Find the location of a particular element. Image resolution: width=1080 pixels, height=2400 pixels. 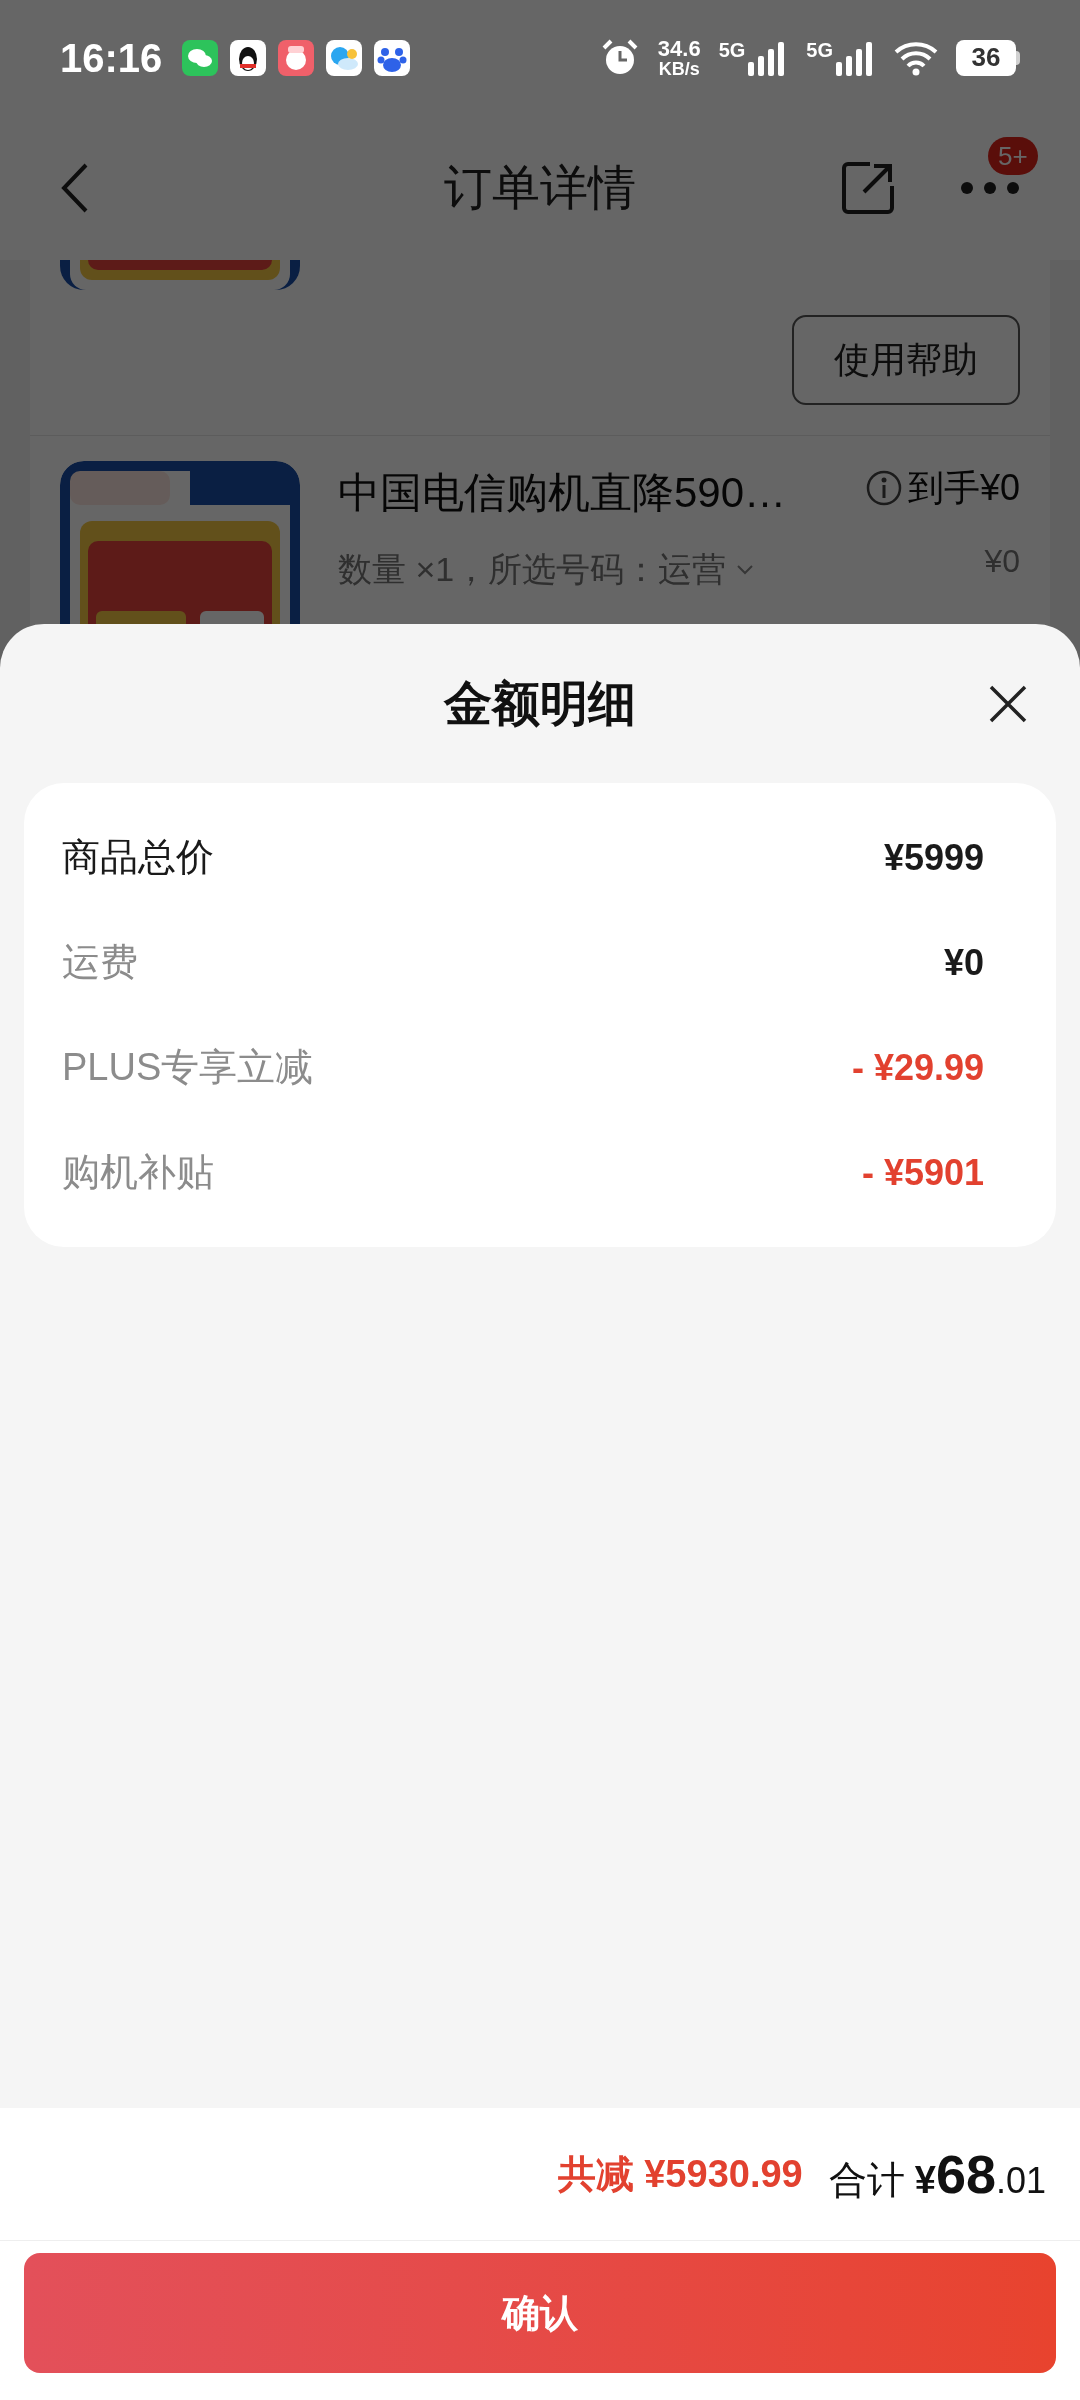

row-label: 商品总价 is located at coordinates (138, 857).